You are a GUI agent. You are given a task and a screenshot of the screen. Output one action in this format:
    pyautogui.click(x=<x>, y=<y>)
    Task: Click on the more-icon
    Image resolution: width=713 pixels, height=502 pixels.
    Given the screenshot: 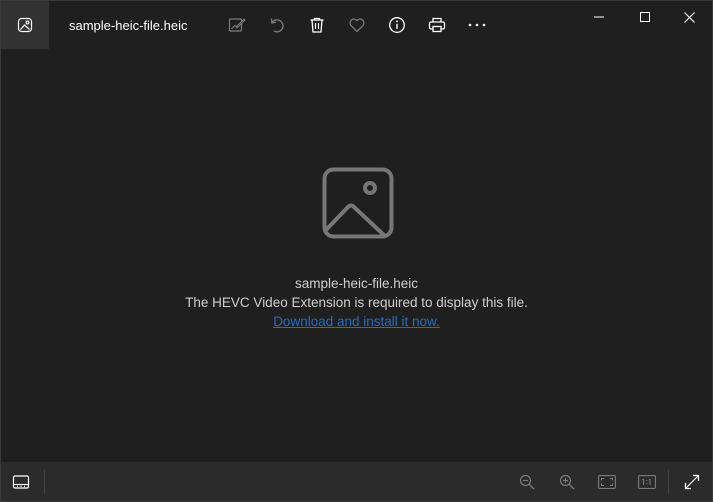 What is the action you would take?
    pyautogui.click(x=477, y=25)
    